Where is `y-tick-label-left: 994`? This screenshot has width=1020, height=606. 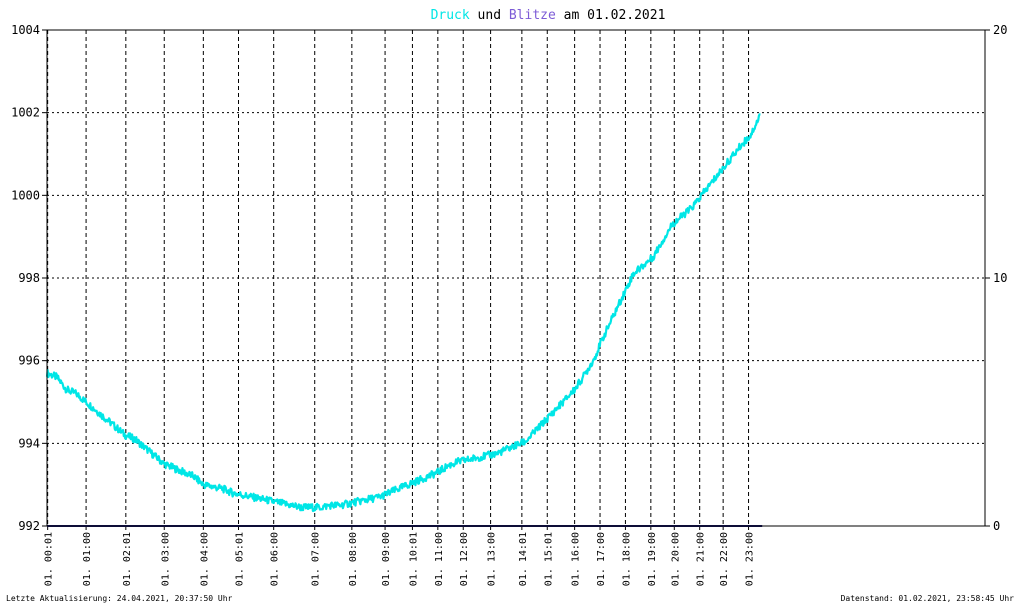 y-tick-label-left: 994 is located at coordinates (29, 443).